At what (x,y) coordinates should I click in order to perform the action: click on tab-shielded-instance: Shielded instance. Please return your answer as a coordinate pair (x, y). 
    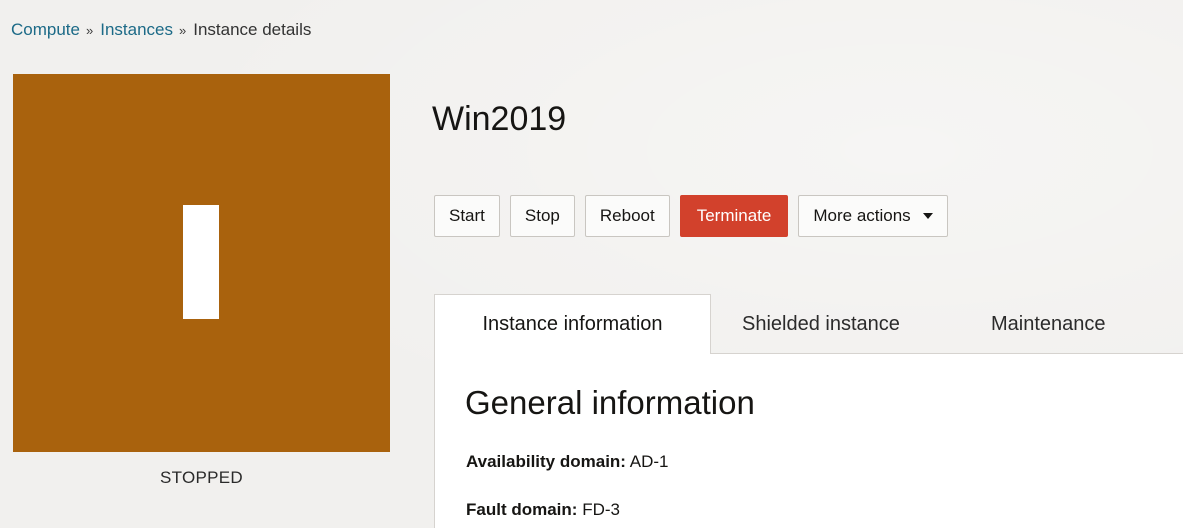
    Looking at the image, I should click on (821, 324).